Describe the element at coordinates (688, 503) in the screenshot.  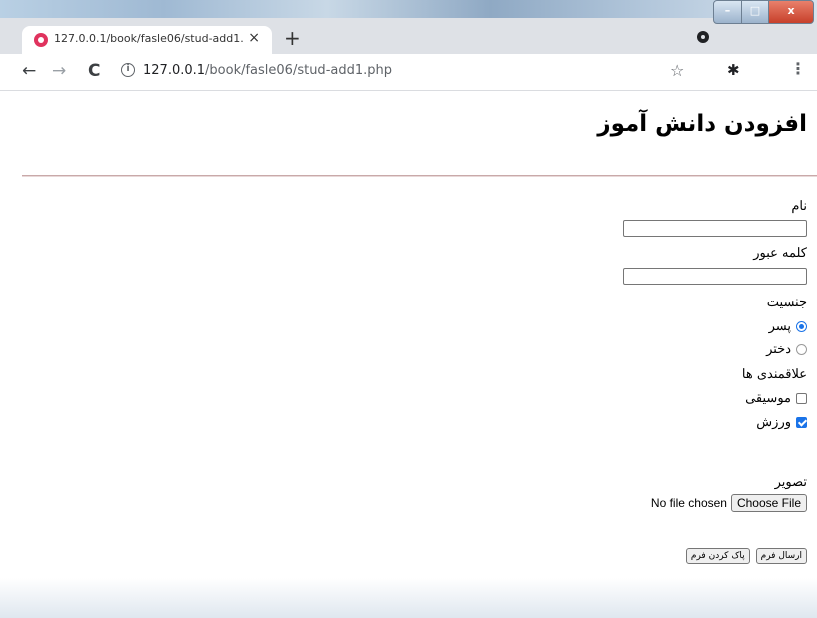
I see `file-status-text: No file chosen` at that location.